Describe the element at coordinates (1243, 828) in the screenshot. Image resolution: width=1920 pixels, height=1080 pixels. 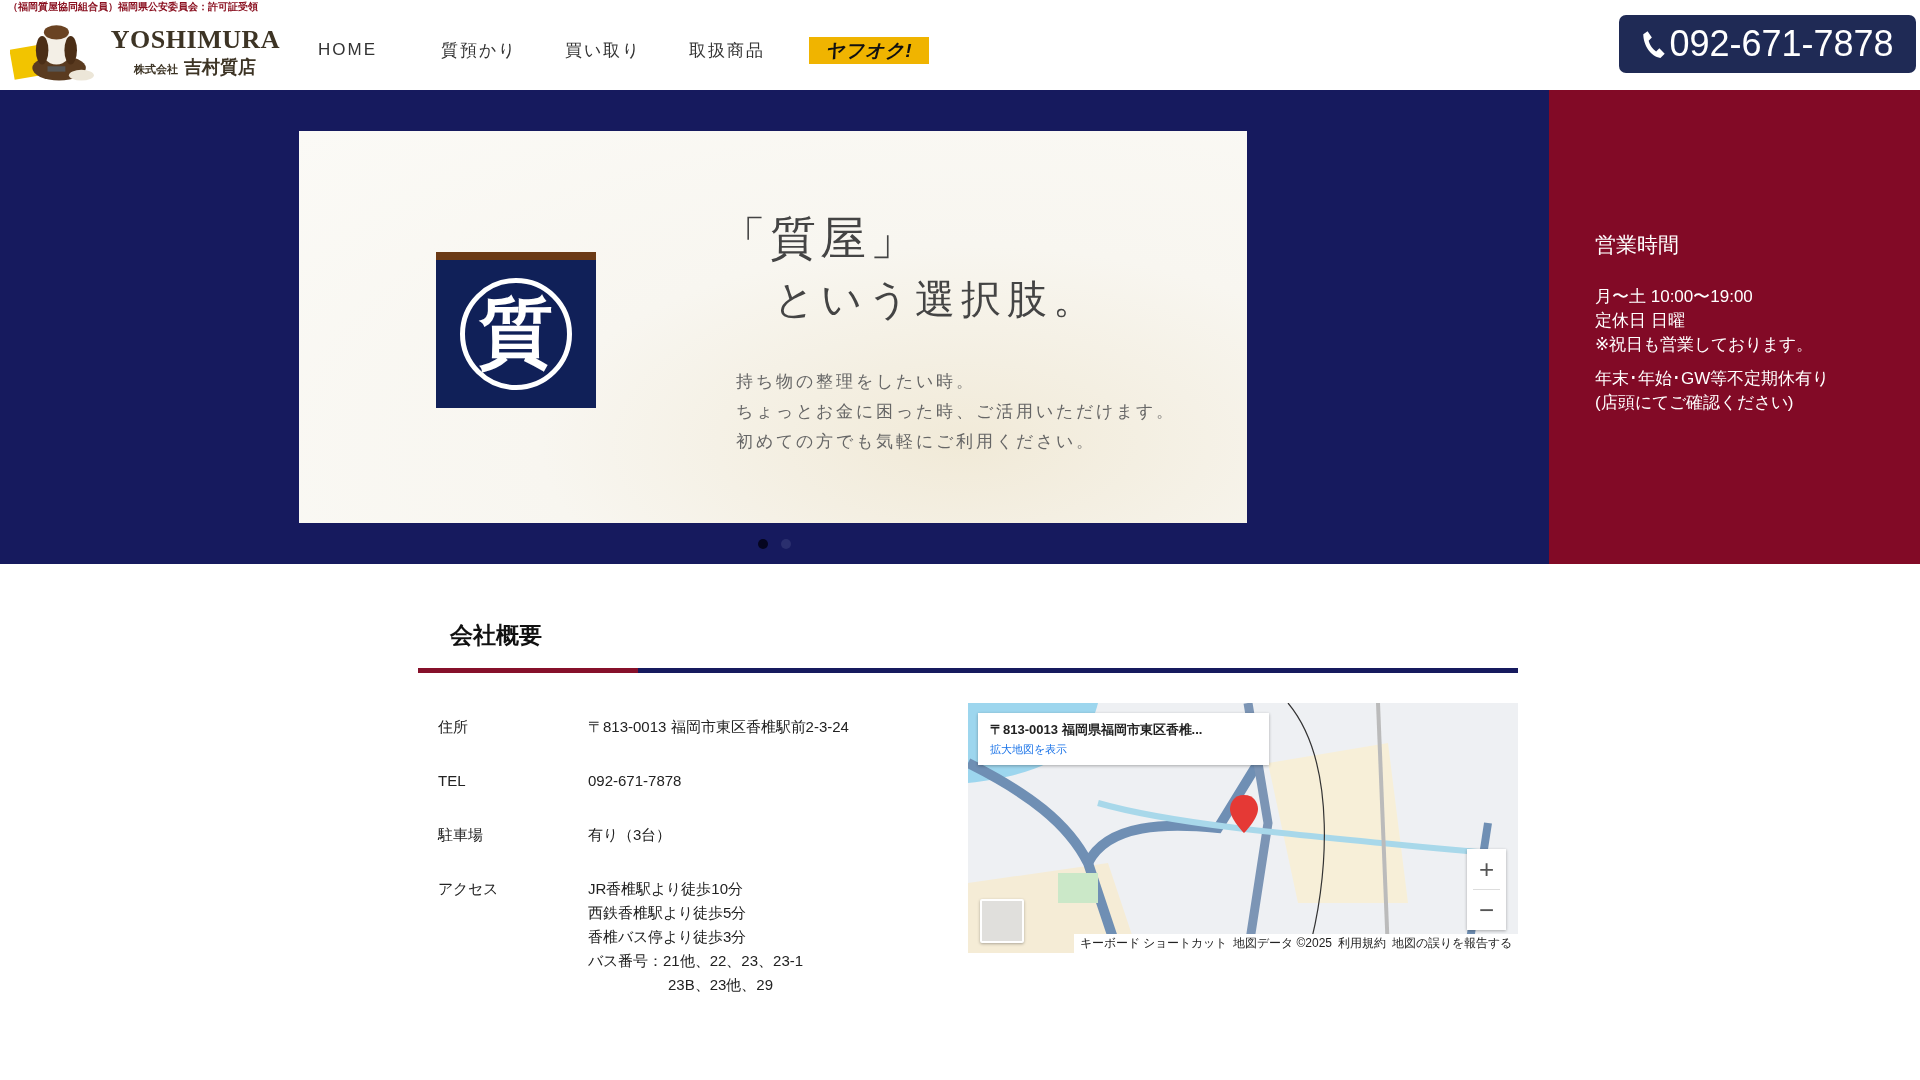
I see `map: 〒813-0013 福岡県福岡市東区香椎... 拡大地図を表示 + − キーボード ショートカット 地図データ ©2025 利用規約 地図の誤りを報告する` at that location.